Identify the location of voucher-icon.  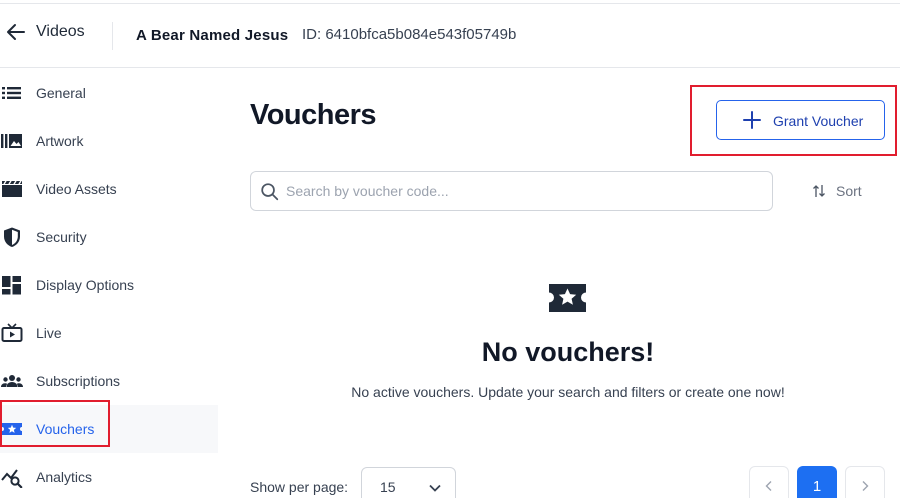
(12, 429).